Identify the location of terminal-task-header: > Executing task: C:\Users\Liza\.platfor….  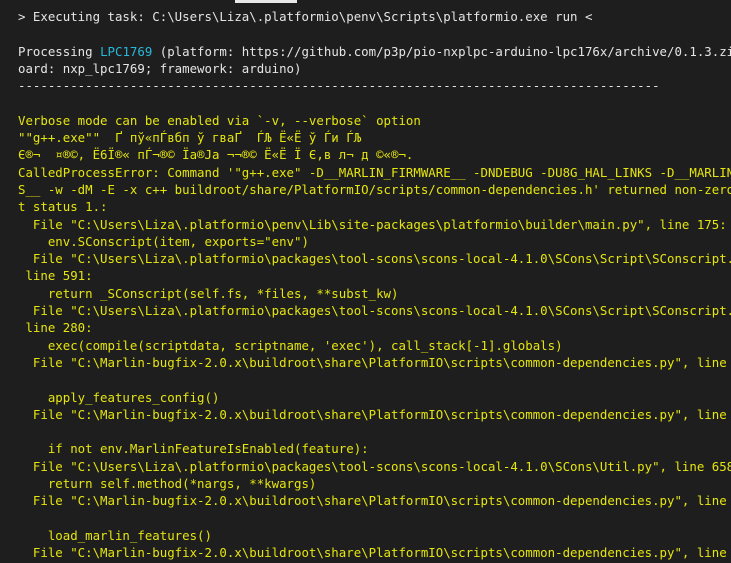
(305, 16).